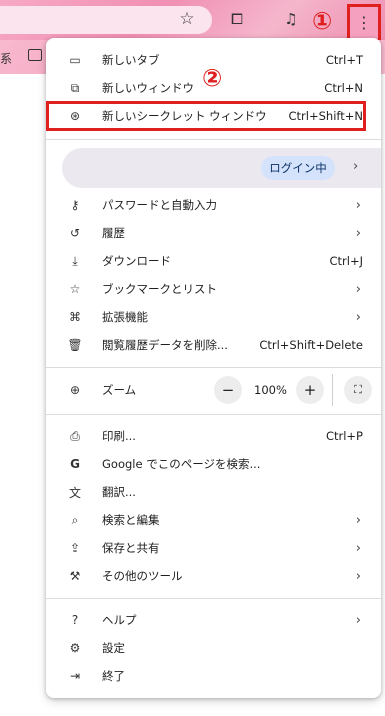  What do you see at coordinates (213, 261) in the screenshot?
I see `menu-item-downloads: ⤓ ダウンロード Ctrl+J` at bounding box center [213, 261].